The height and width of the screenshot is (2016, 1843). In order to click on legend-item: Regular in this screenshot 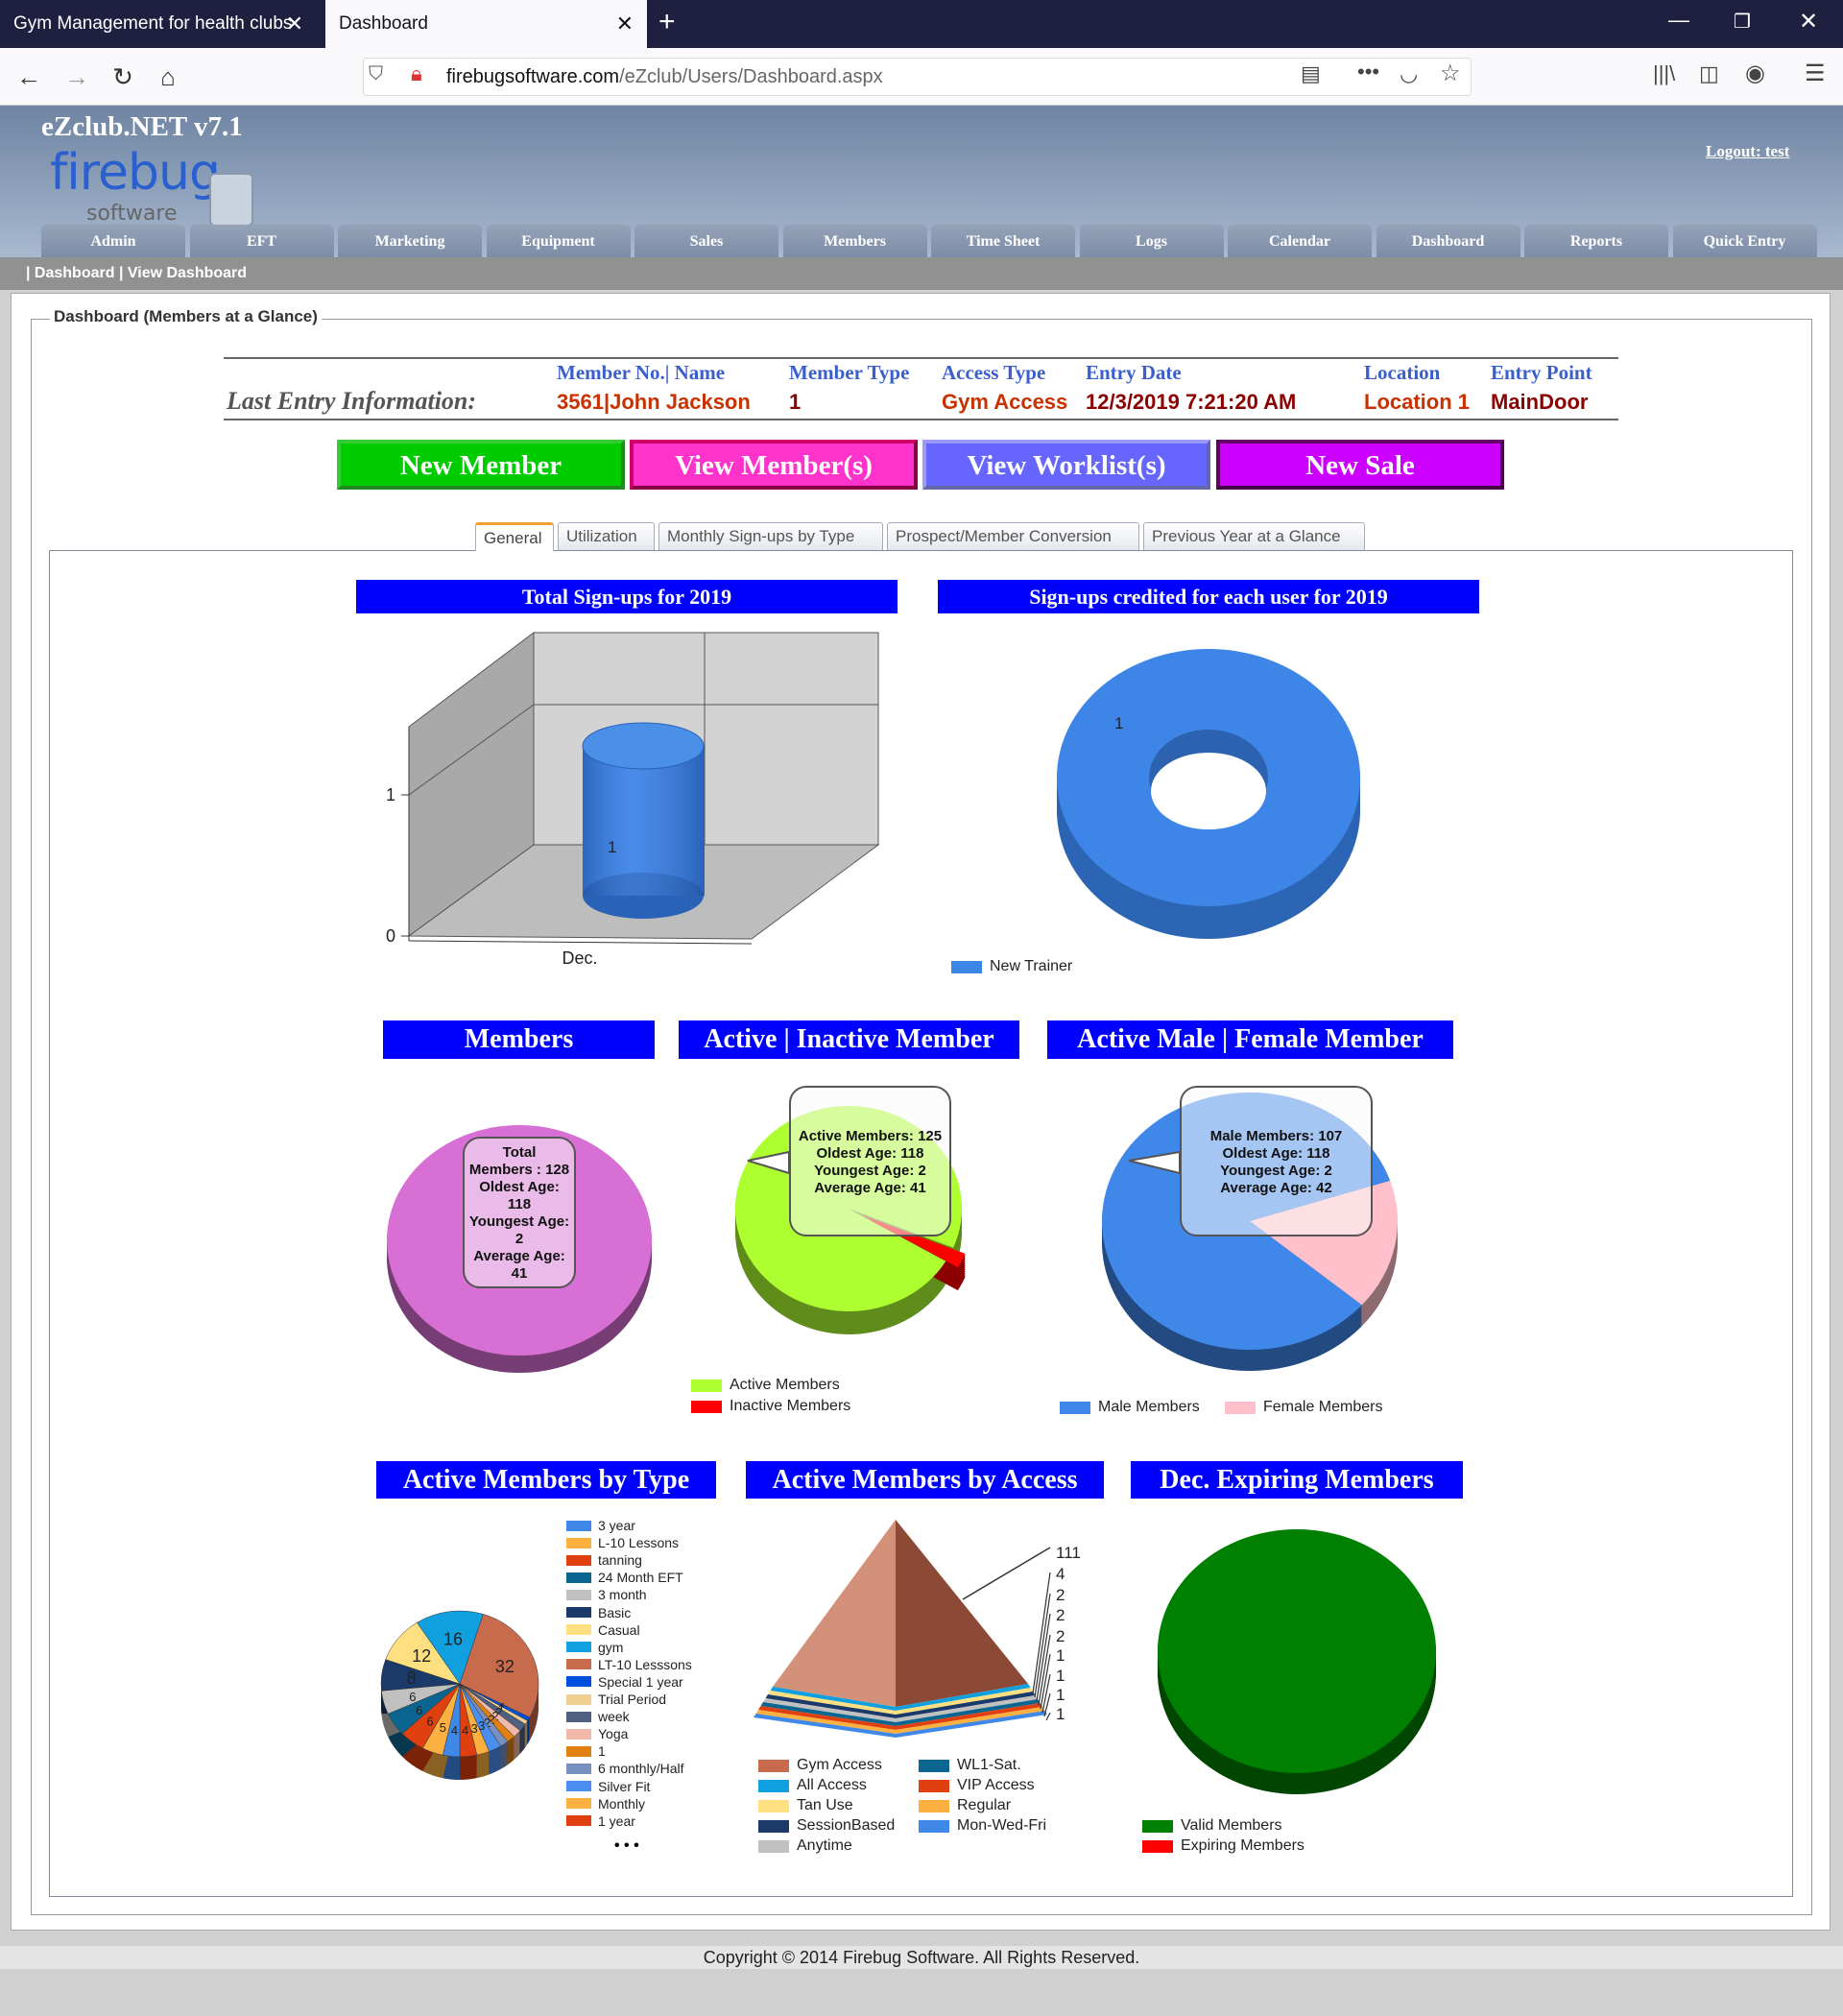, I will do `click(965, 1805)`.